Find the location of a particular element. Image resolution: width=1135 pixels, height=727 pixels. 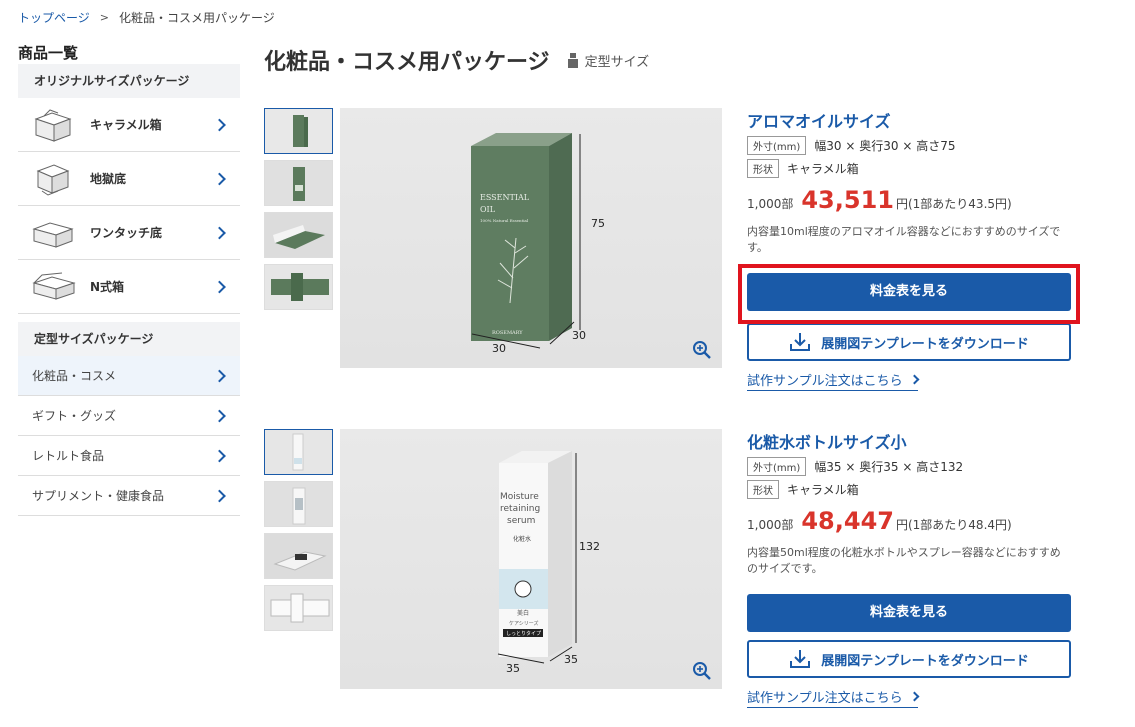

sidebar-item-supplements: サプリメント・健康食品 is located at coordinates (129, 496).